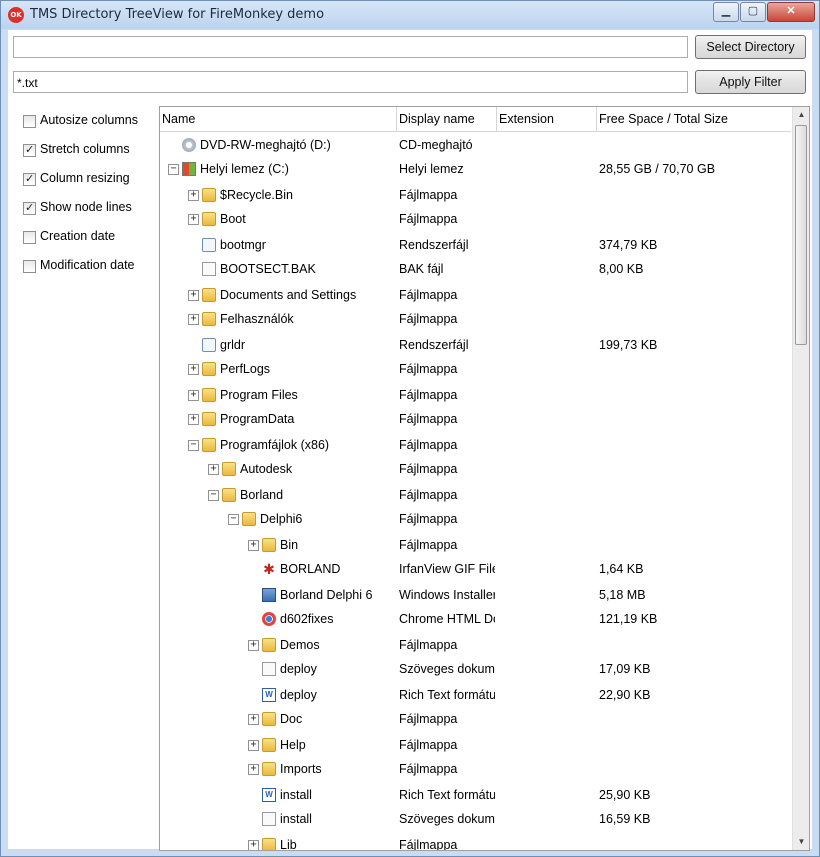  I want to click on tree-row: − Delphi6 Fájlmappa, so click(475, 519).